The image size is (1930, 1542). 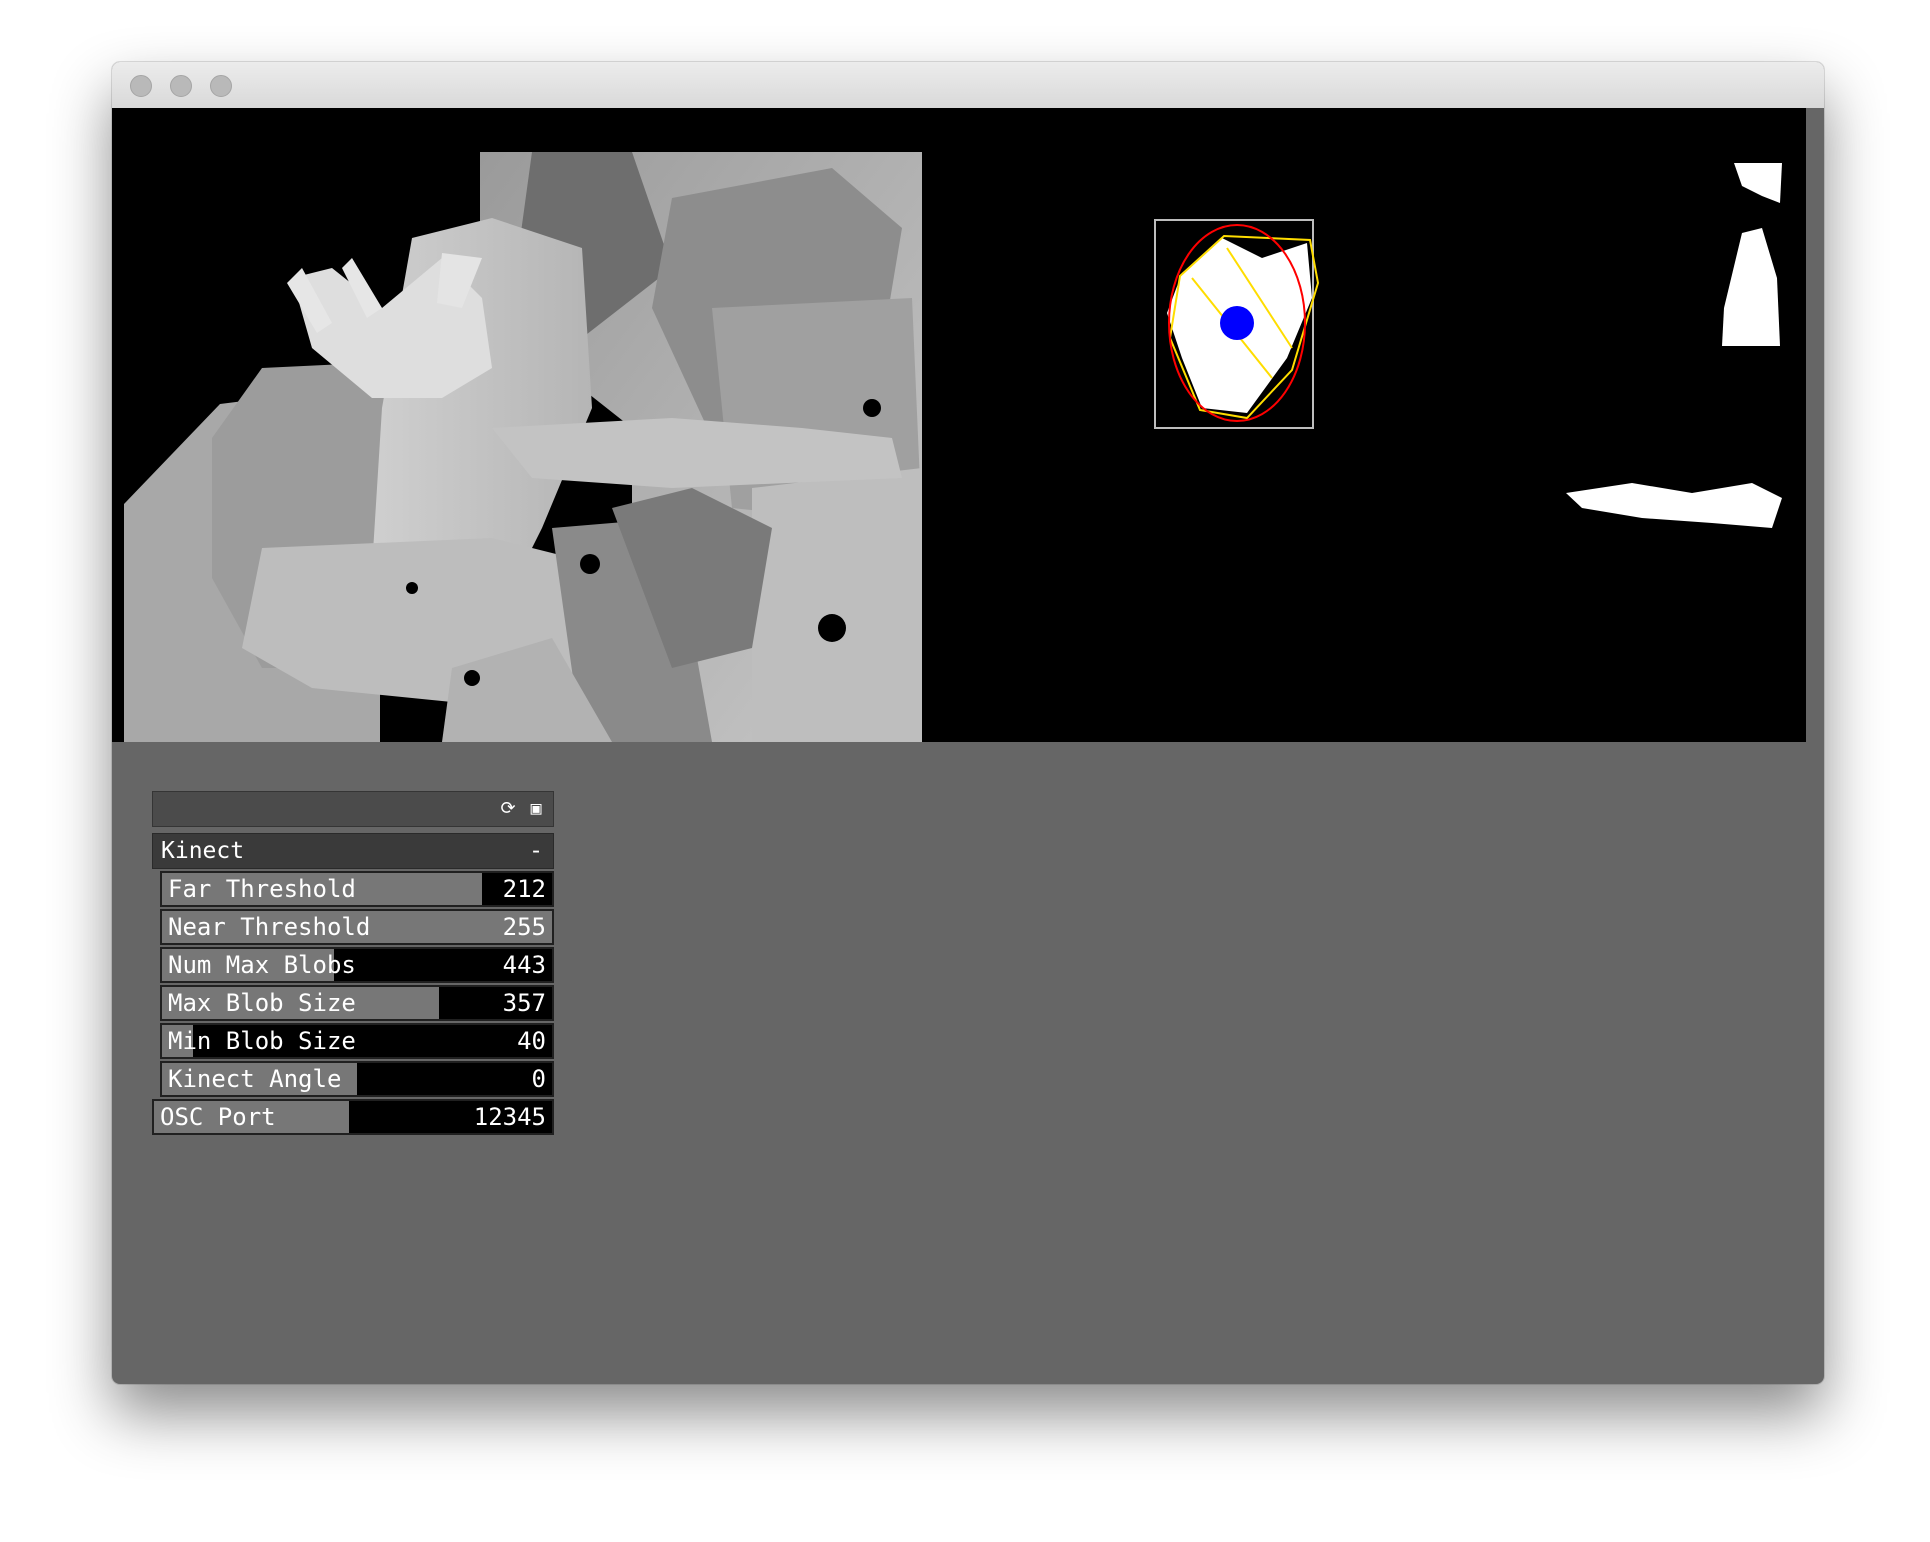 What do you see at coordinates (221, 86) in the screenshot?
I see `zoom-button` at bounding box center [221, 86].